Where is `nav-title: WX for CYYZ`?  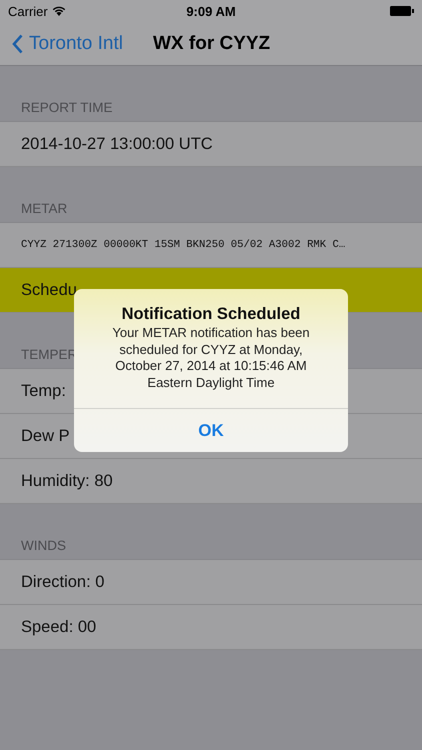 nav-title: WX for CYYZ is located at coordinates (211, 43).